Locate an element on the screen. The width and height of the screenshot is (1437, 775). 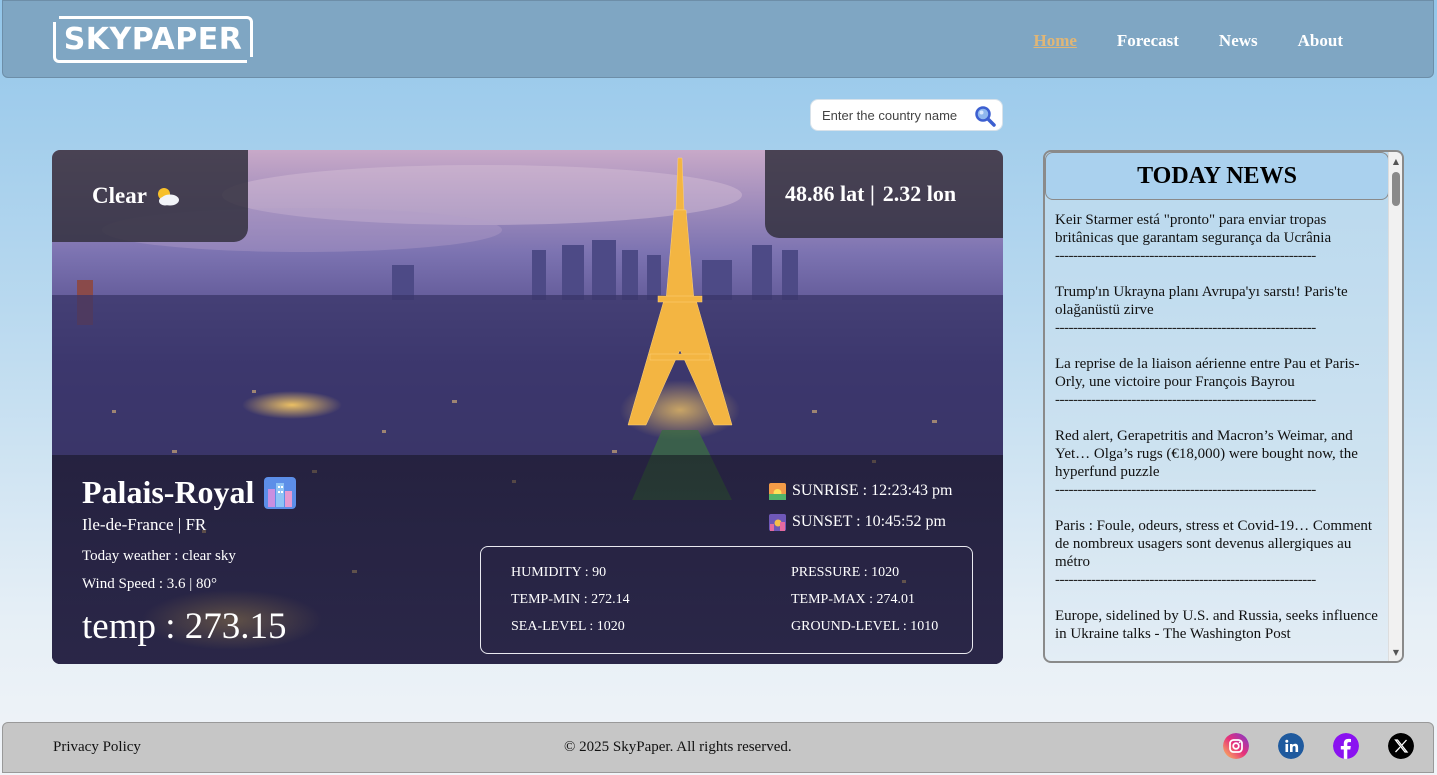
news-scrollbar: ▲ ▼ is located at coordinates (1395, 406).